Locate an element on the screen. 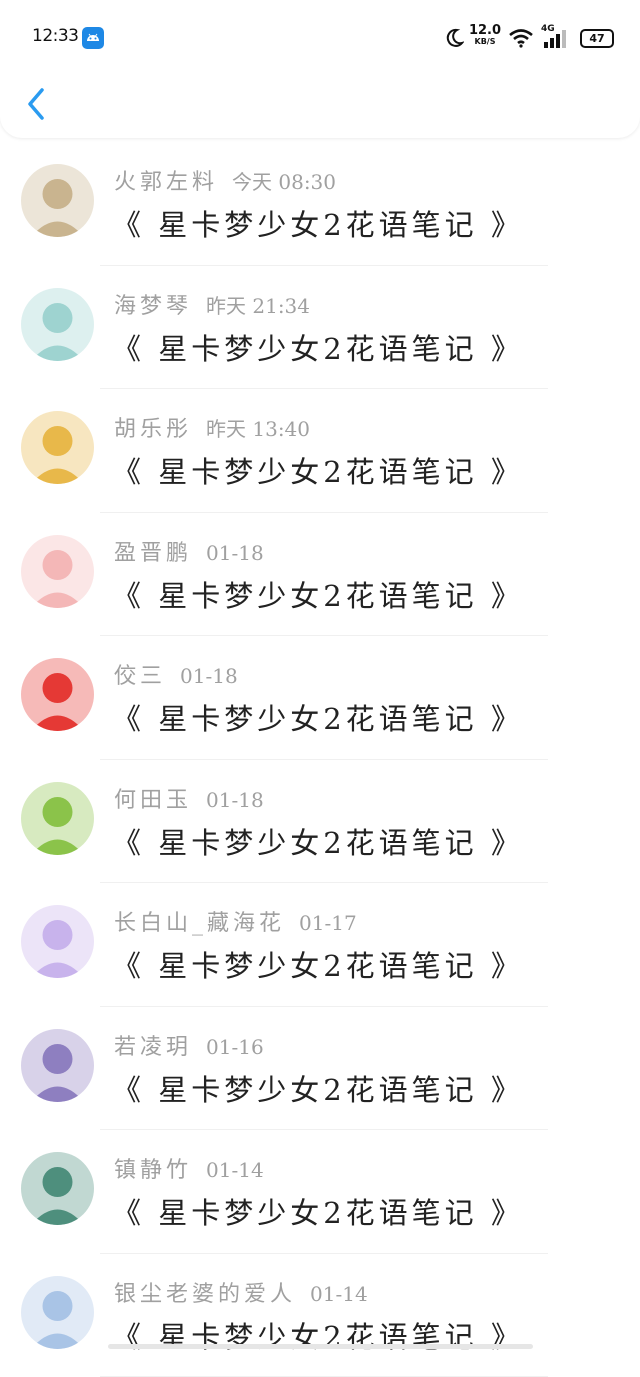  message-date: 昨天 21:34 is located at coordinates (258, 306).